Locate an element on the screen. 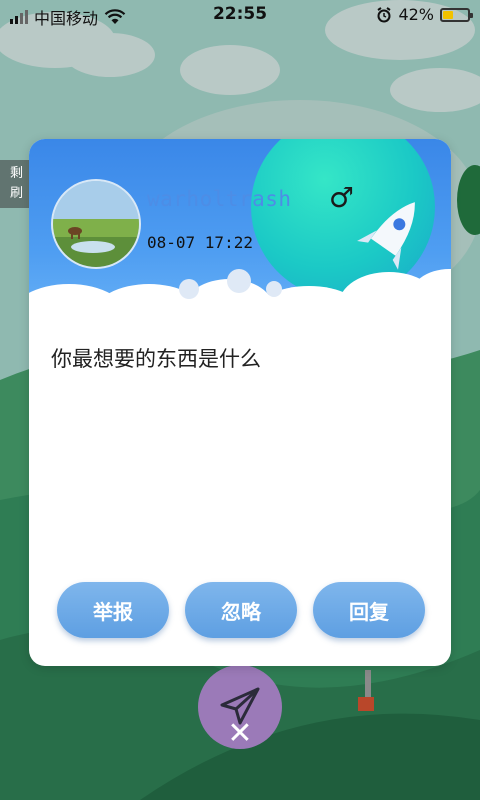  ignore-button: 忽略 is located at coordinates (241, 610).